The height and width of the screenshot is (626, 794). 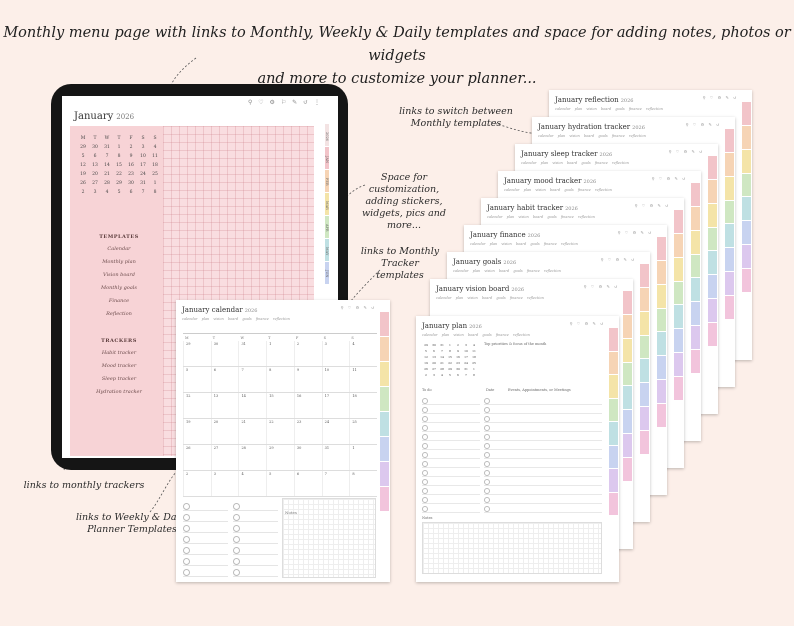 I want to click on mini-calendar-date: 3, so click(x=95, y=192).